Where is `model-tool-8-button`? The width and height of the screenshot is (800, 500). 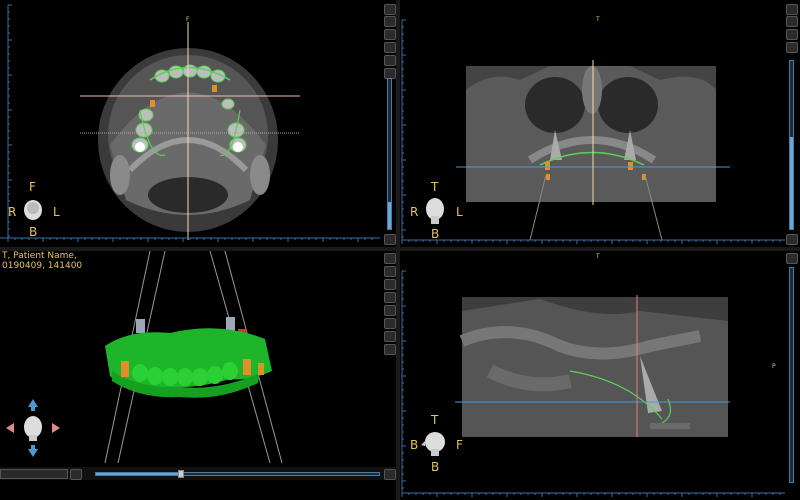 model-tool-8-button is located at coordinates (390, 349).